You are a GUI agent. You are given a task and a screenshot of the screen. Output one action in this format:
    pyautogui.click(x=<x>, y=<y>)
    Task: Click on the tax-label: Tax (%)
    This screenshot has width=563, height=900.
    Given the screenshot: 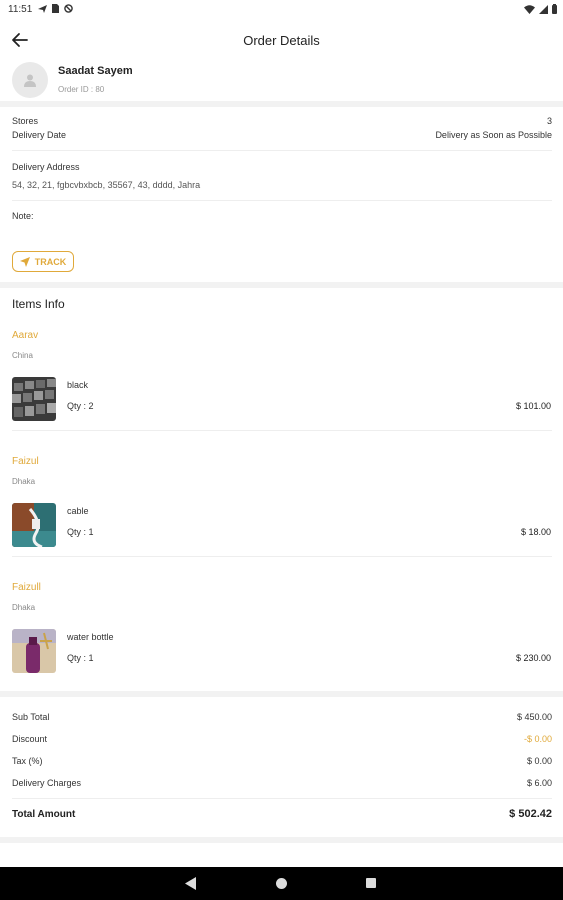 What is the action you would take?
    pyautogui.click(x=27, y=761)
    